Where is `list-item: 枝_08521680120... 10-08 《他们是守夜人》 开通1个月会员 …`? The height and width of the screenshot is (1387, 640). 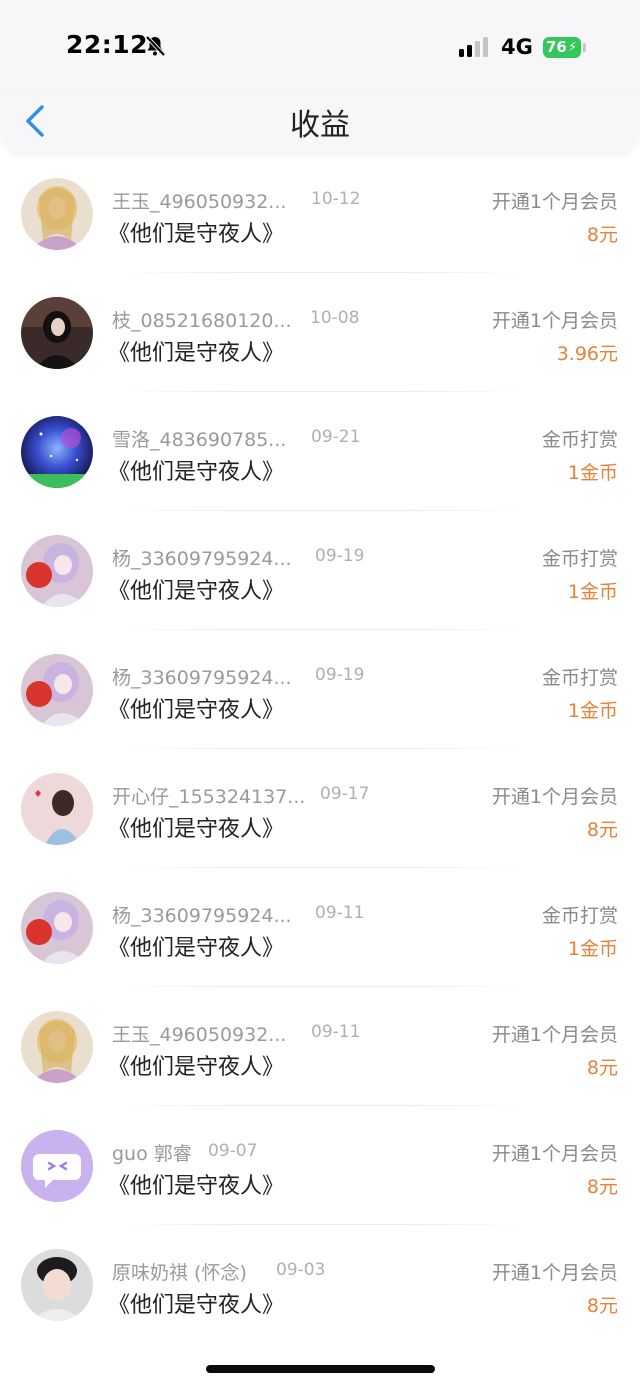
list-item: 枝_08521680120... 10-08 《他们是守夜人》 开通1个月会员 … is located at coordinates (320, 332).